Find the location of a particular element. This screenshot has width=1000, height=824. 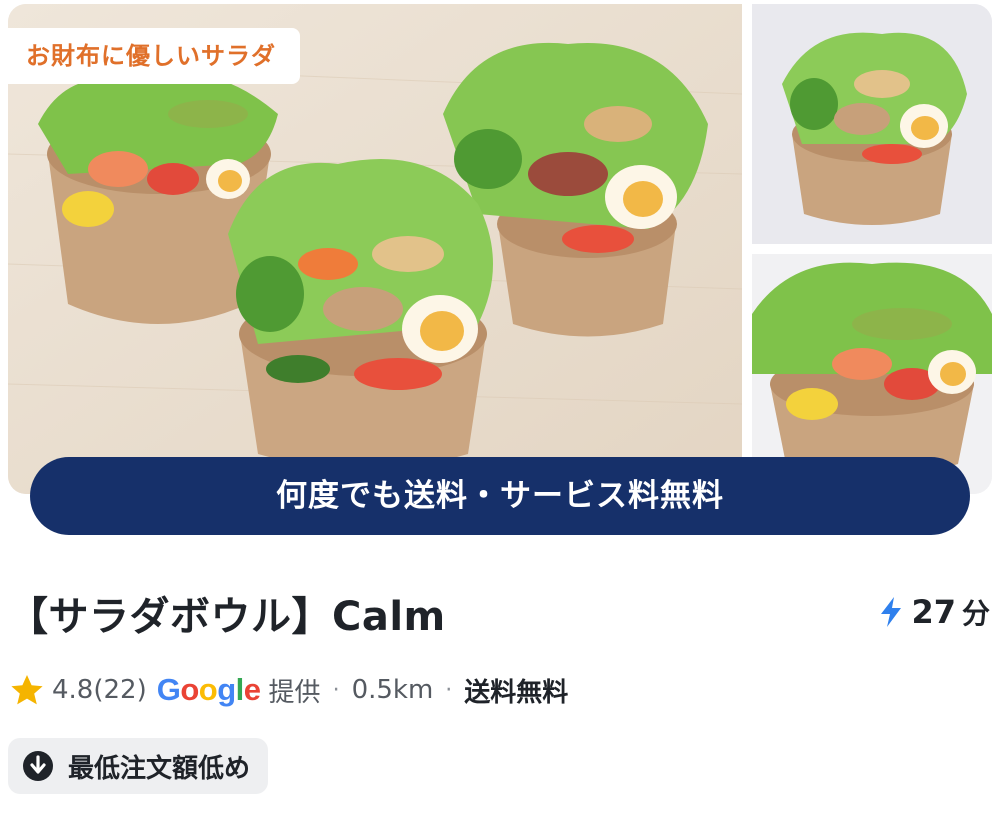

star-icon is located at coordinates (27, 690).